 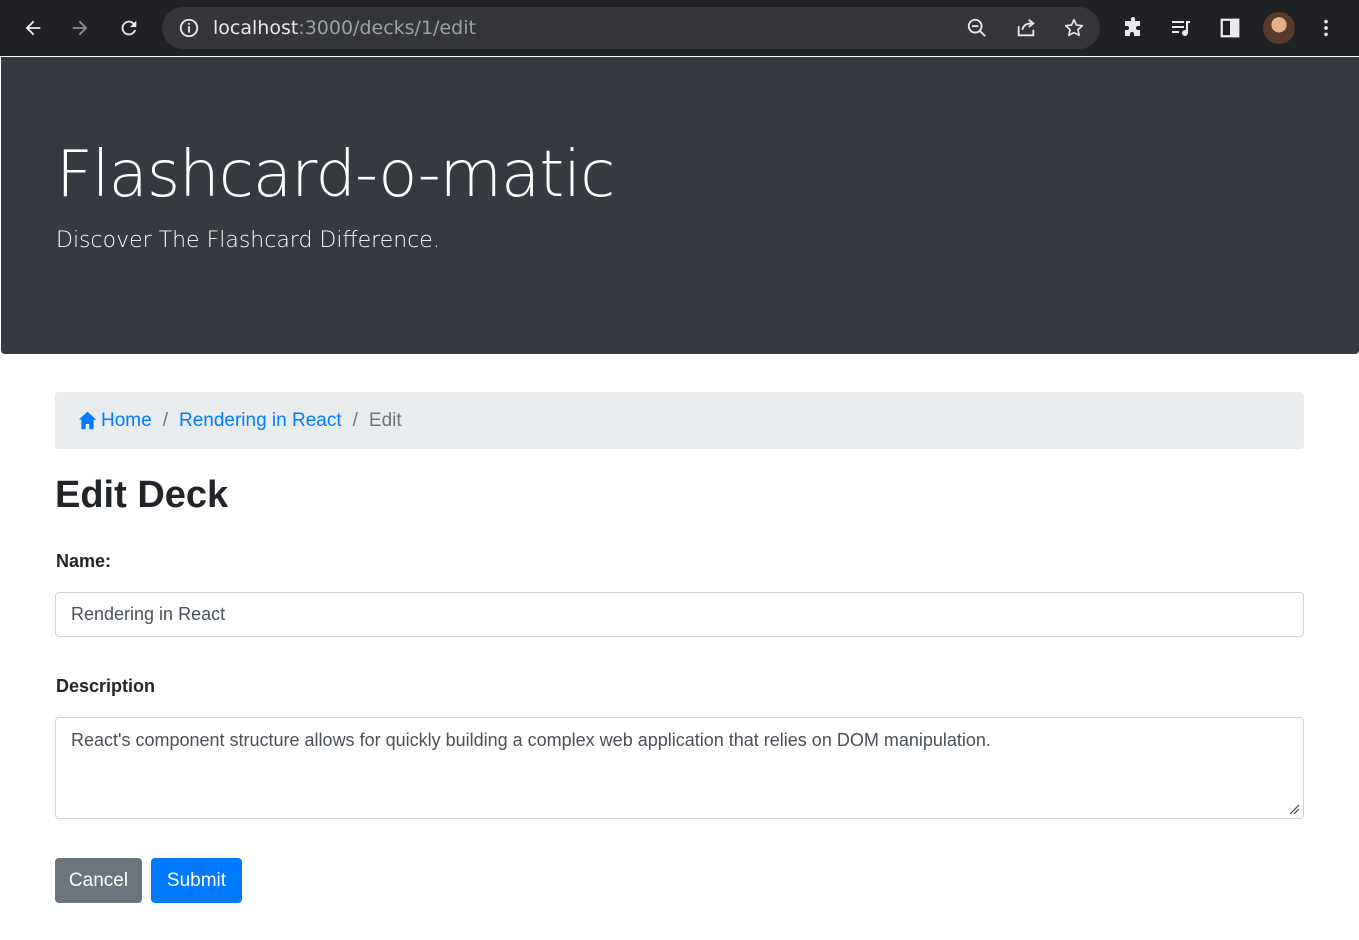 What do you see at coordinates (98, 880) in the screenshot?
I see `cancel-button: Cancel` at bounding box center [98, 880].